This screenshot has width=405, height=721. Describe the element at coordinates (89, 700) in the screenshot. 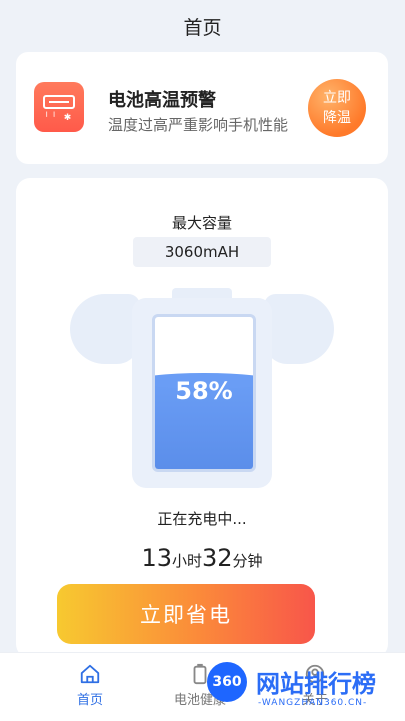

I see `tab-home-label: 首页` at that location.